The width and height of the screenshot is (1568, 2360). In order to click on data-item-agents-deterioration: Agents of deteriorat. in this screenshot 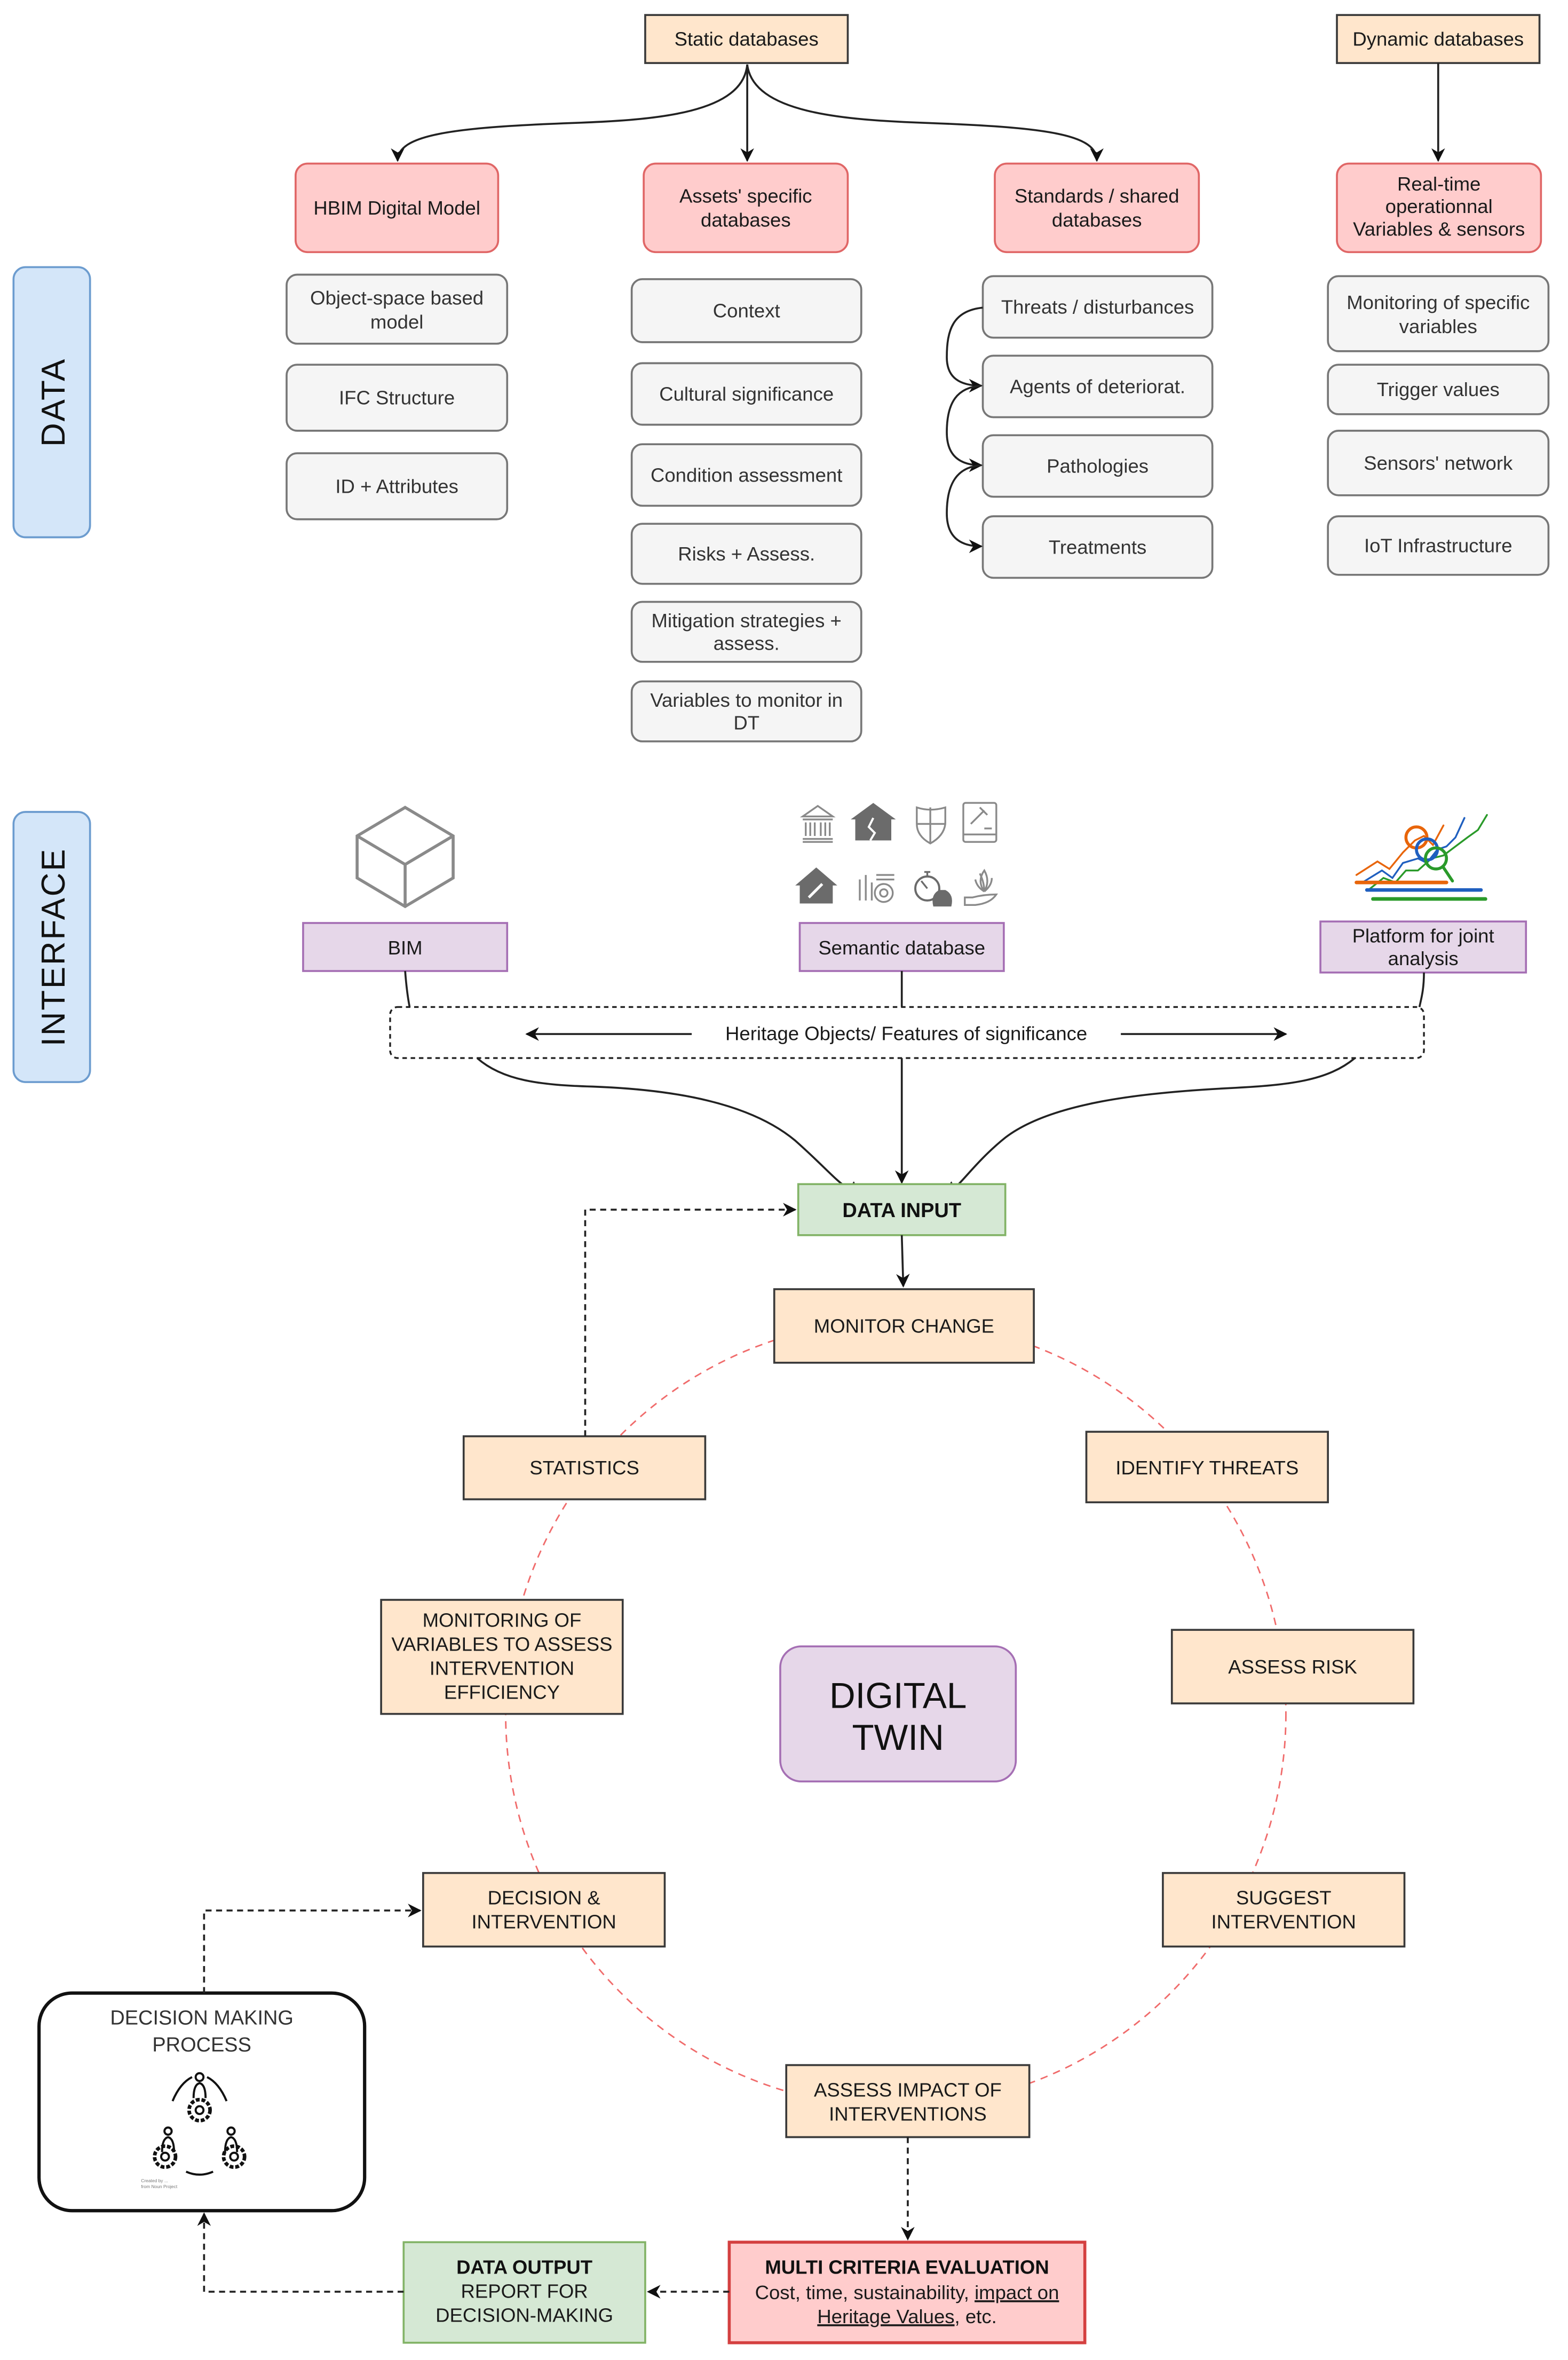, I will do `click(1098, 386)`.